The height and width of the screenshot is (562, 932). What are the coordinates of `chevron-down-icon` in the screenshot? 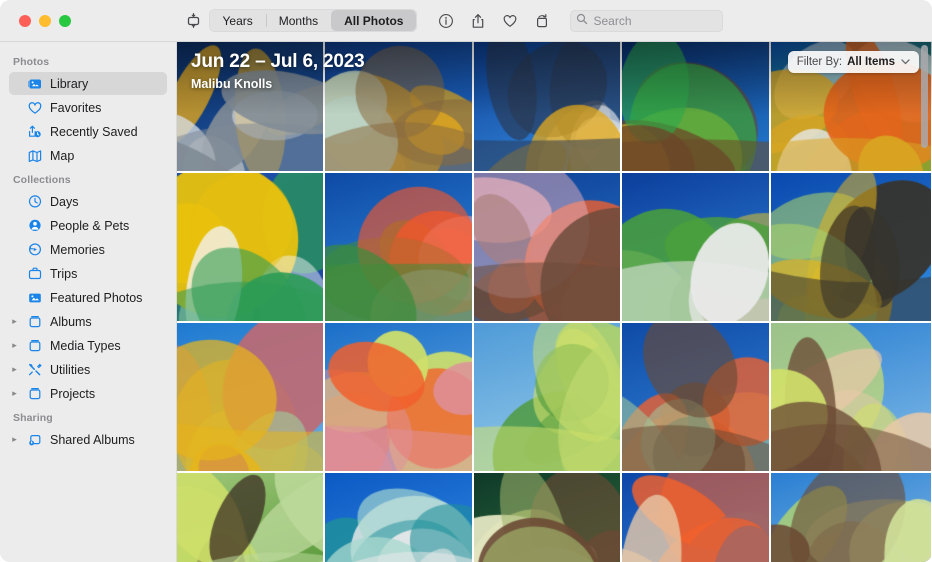 It's located at (905, 62).